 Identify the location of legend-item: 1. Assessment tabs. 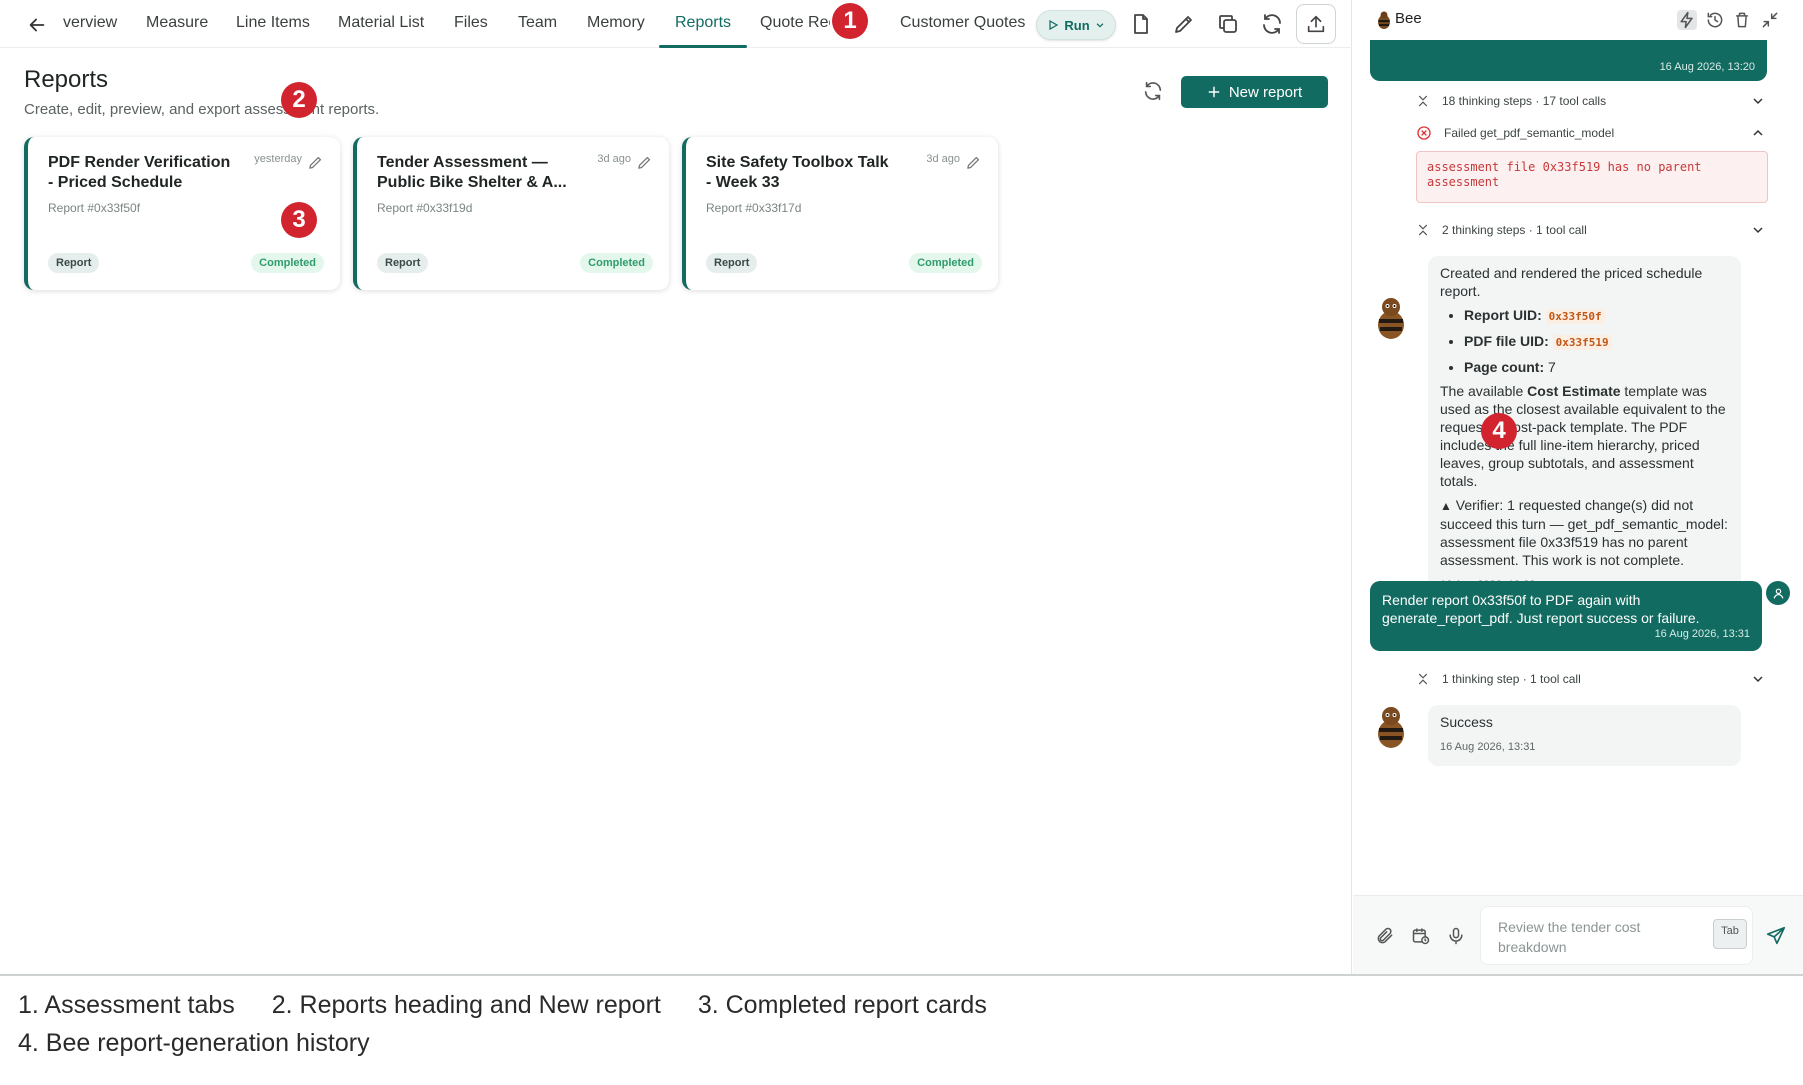
(126, 1005).